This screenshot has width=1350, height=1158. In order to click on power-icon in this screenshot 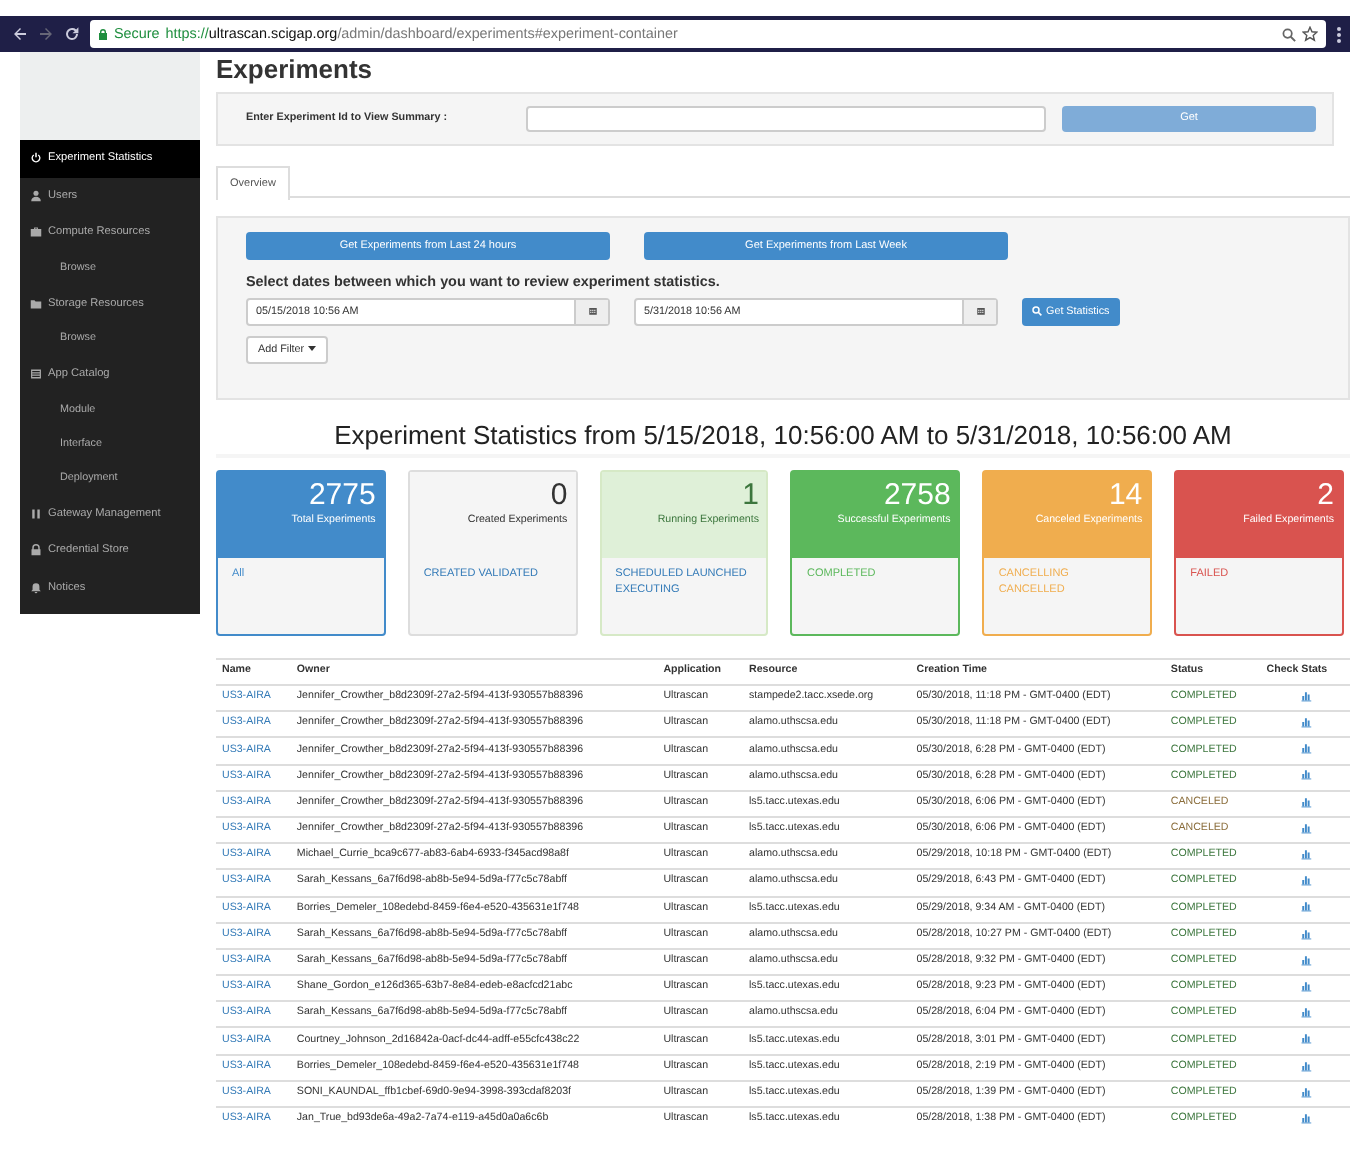, I will do `click(36, 158)`.